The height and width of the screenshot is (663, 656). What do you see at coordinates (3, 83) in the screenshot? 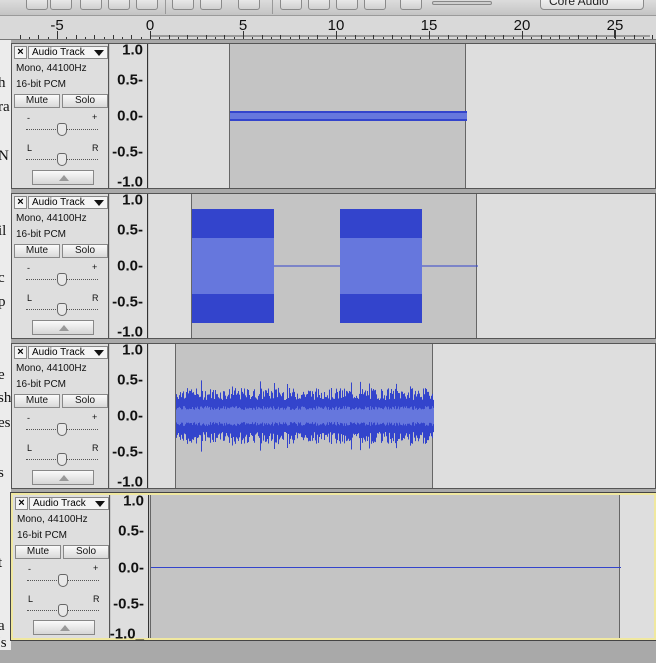
I see `background-text: h` at bounding box center [3, 83].